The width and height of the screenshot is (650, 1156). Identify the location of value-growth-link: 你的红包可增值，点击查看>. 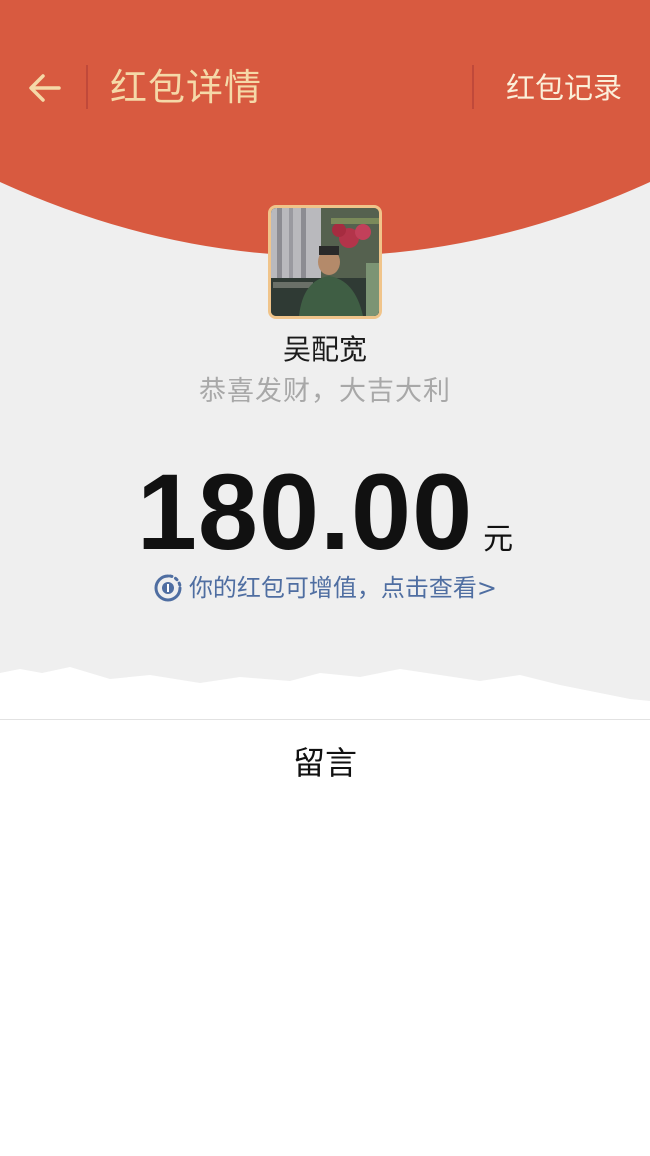
(325, 588).